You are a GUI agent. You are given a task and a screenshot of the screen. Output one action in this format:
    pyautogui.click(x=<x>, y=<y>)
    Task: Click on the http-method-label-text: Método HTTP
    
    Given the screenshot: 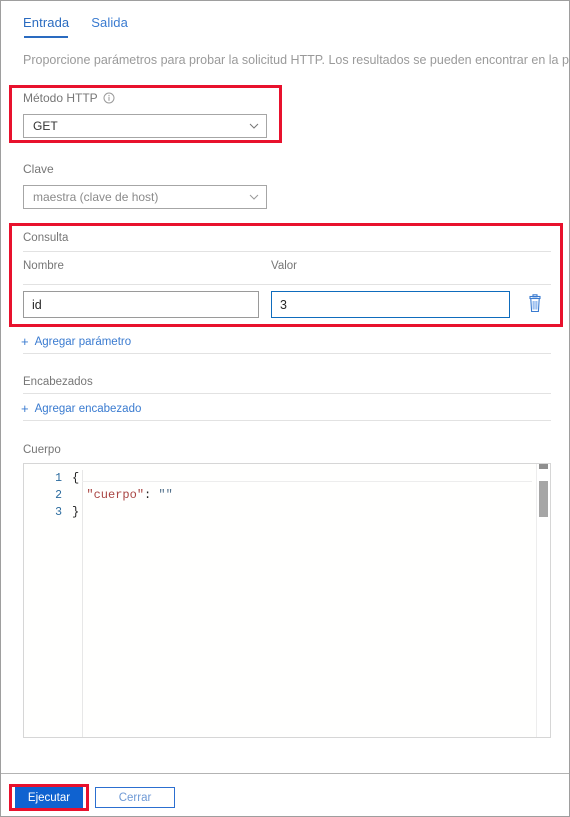 What is the action you would take?
    pyautogui.click(x=60, y=98)
    